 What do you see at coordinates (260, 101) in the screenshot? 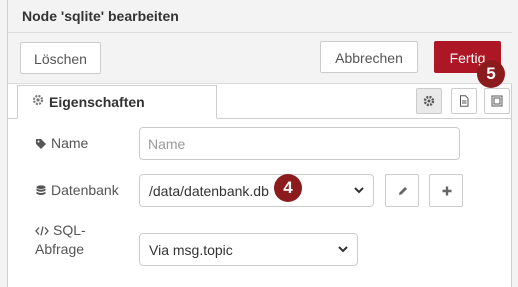
I see `tab-row: Eigenschaften` at bounding box center [260, 101].